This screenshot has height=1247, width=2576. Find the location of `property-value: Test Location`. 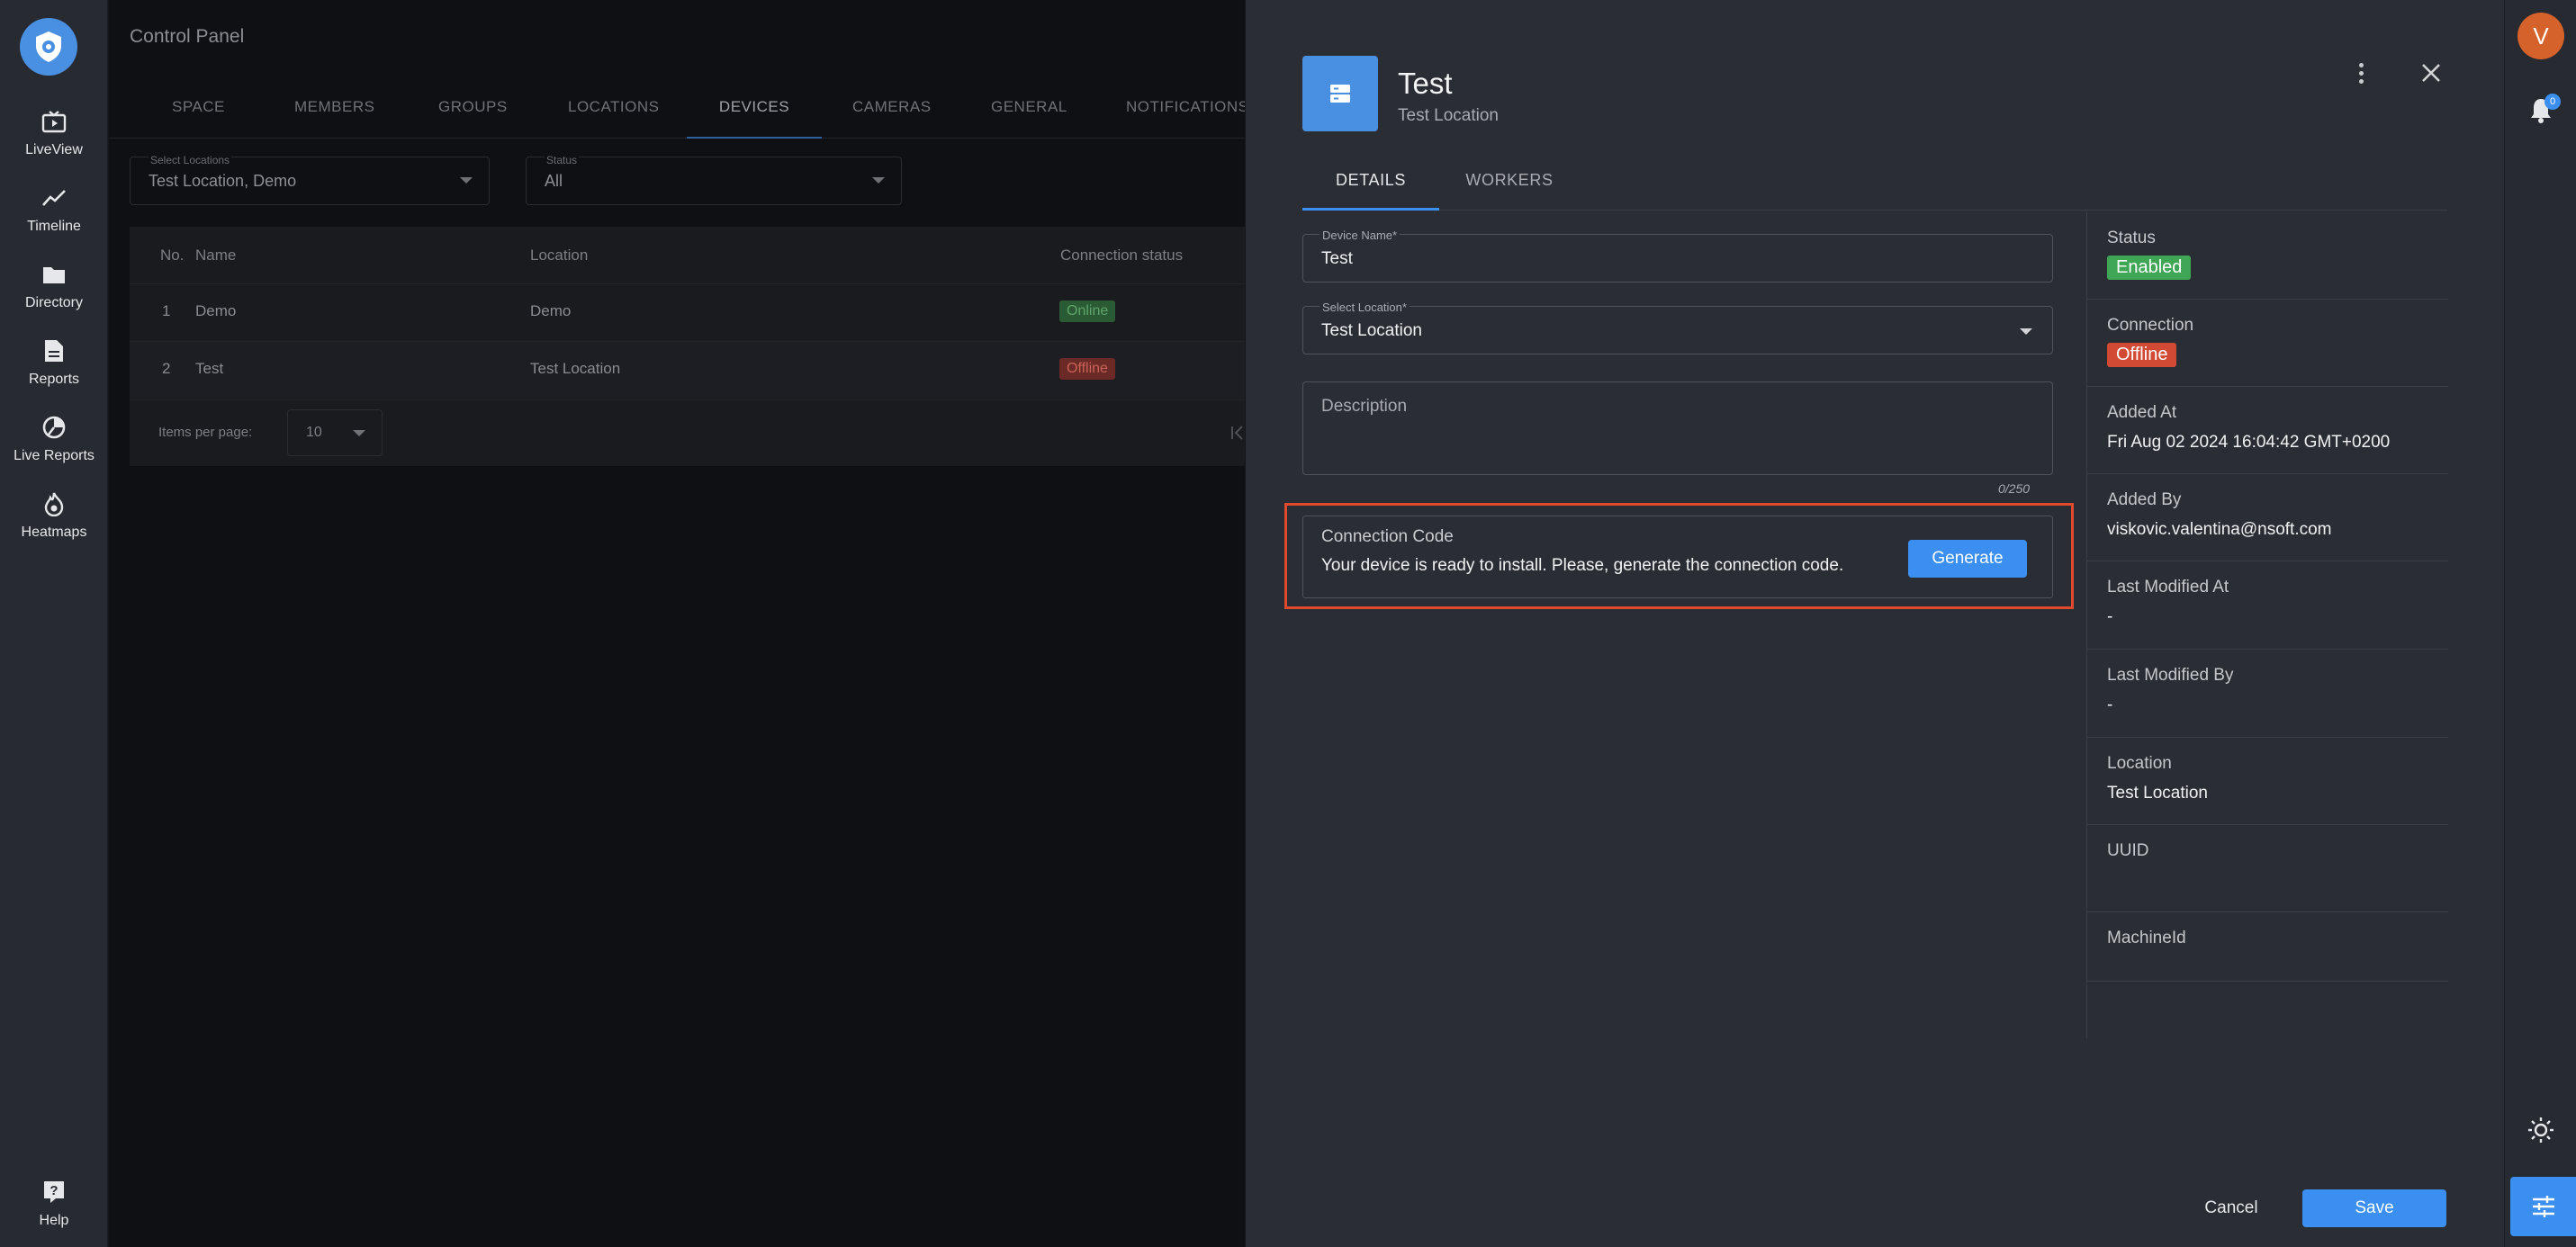

property-value: Test Location is located at coordinates (2157, 793).